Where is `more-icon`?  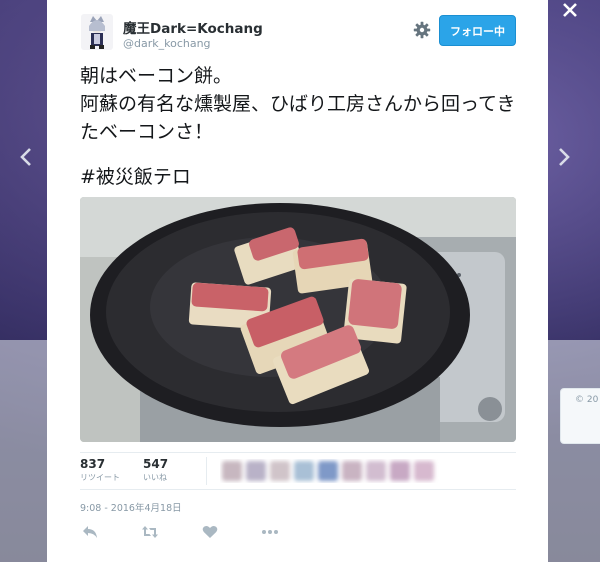
more-icon is located at coordinates (270, 532).